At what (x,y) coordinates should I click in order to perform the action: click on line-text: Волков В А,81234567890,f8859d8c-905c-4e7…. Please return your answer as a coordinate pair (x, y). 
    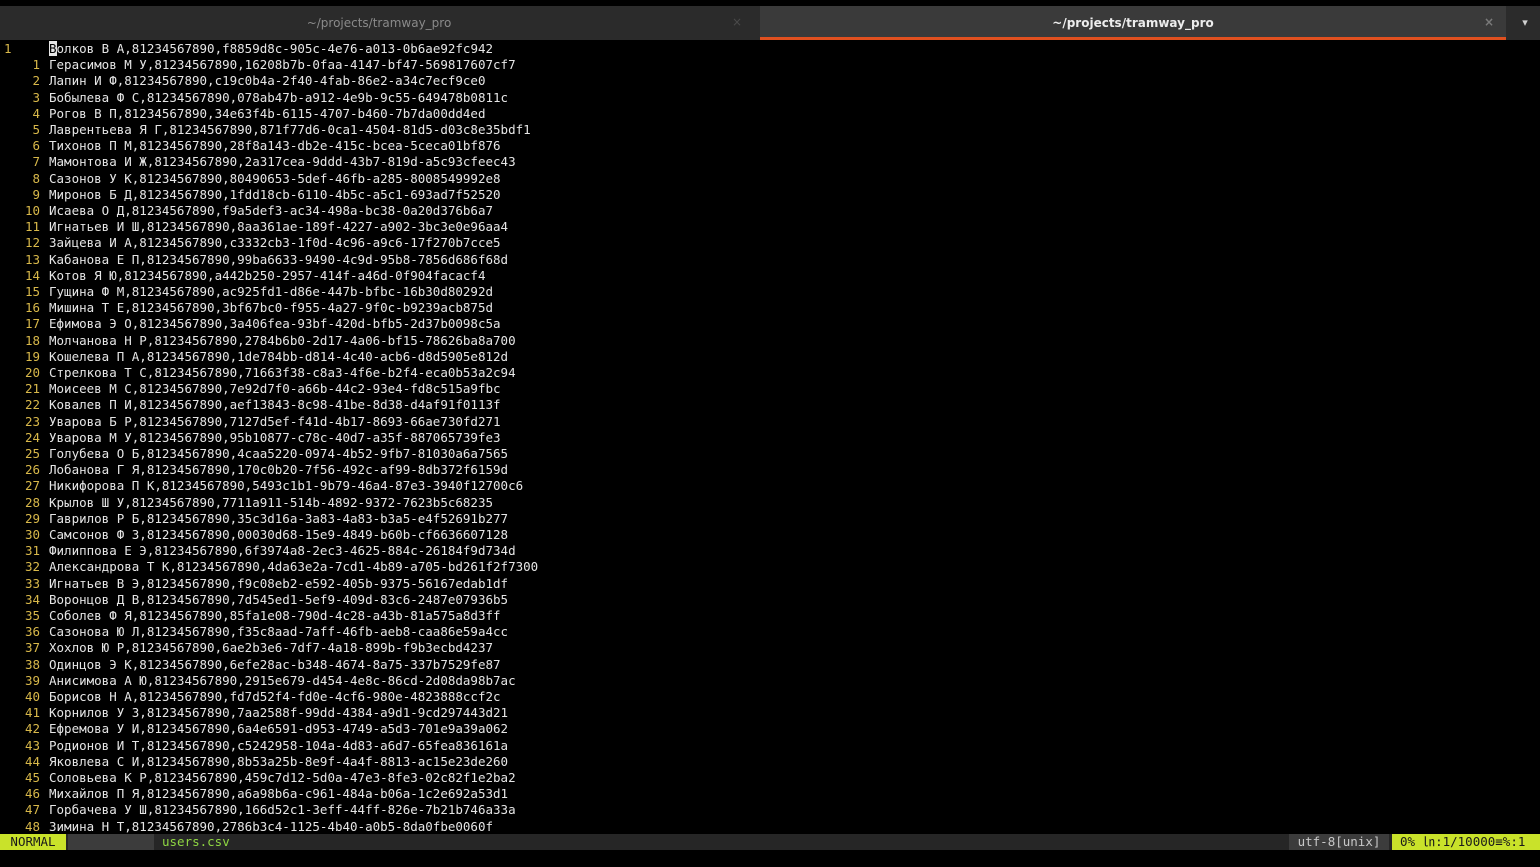
    Looking at the image, I should click on (271, 49).